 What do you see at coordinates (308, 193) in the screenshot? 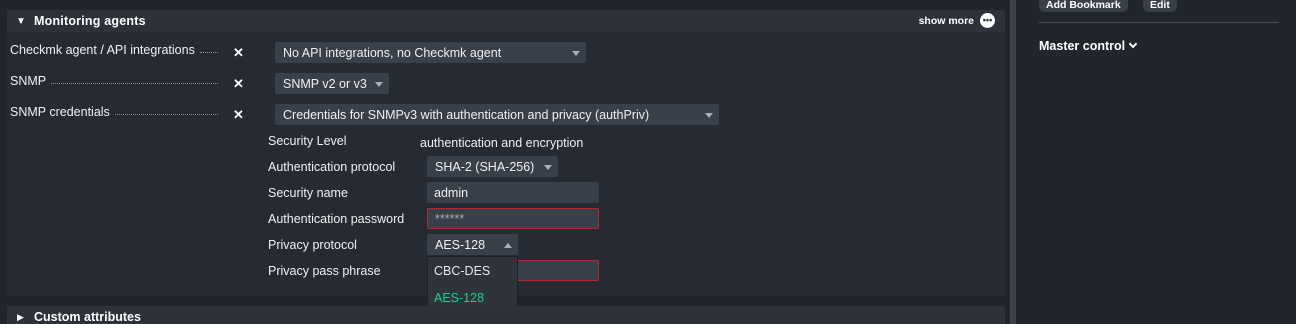
I see `security-name-label: Security name` at bounding box center [308, 193].